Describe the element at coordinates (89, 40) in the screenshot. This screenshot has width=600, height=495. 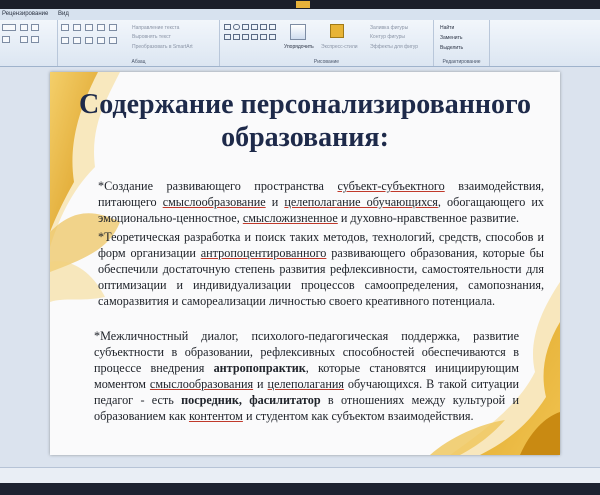
I see `align-right-icon` at that location.